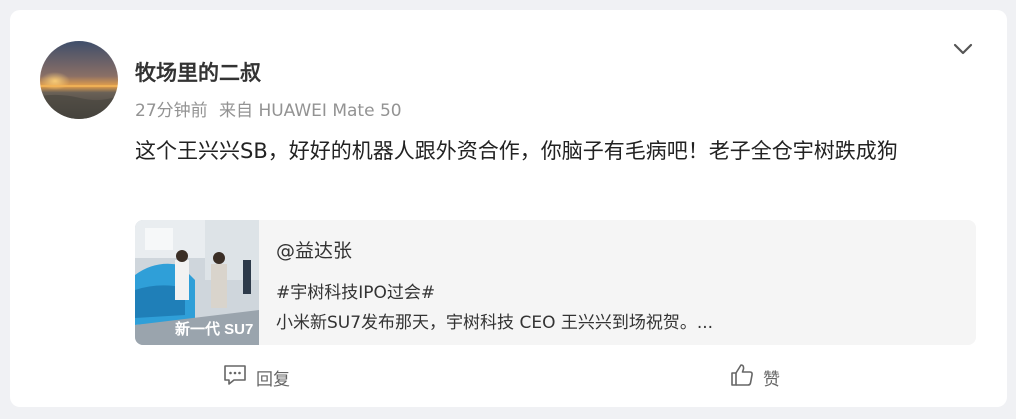 Image resolution: width=1016 pixels, height=419 pixels. I want to click on avatar, so click(79, 80).